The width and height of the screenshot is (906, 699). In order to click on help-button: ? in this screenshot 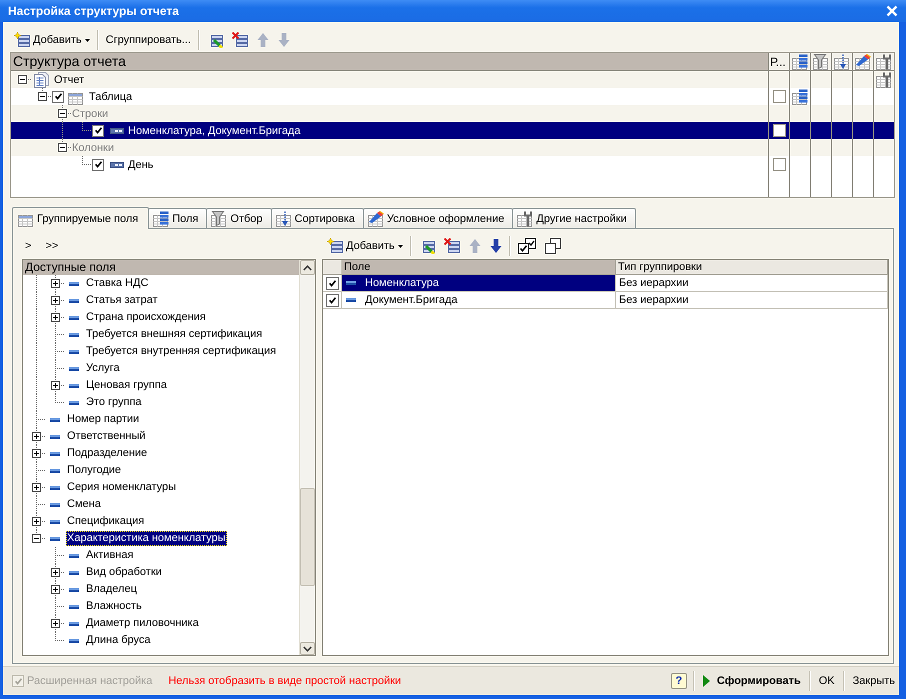, I will do `click(678, 681)`.